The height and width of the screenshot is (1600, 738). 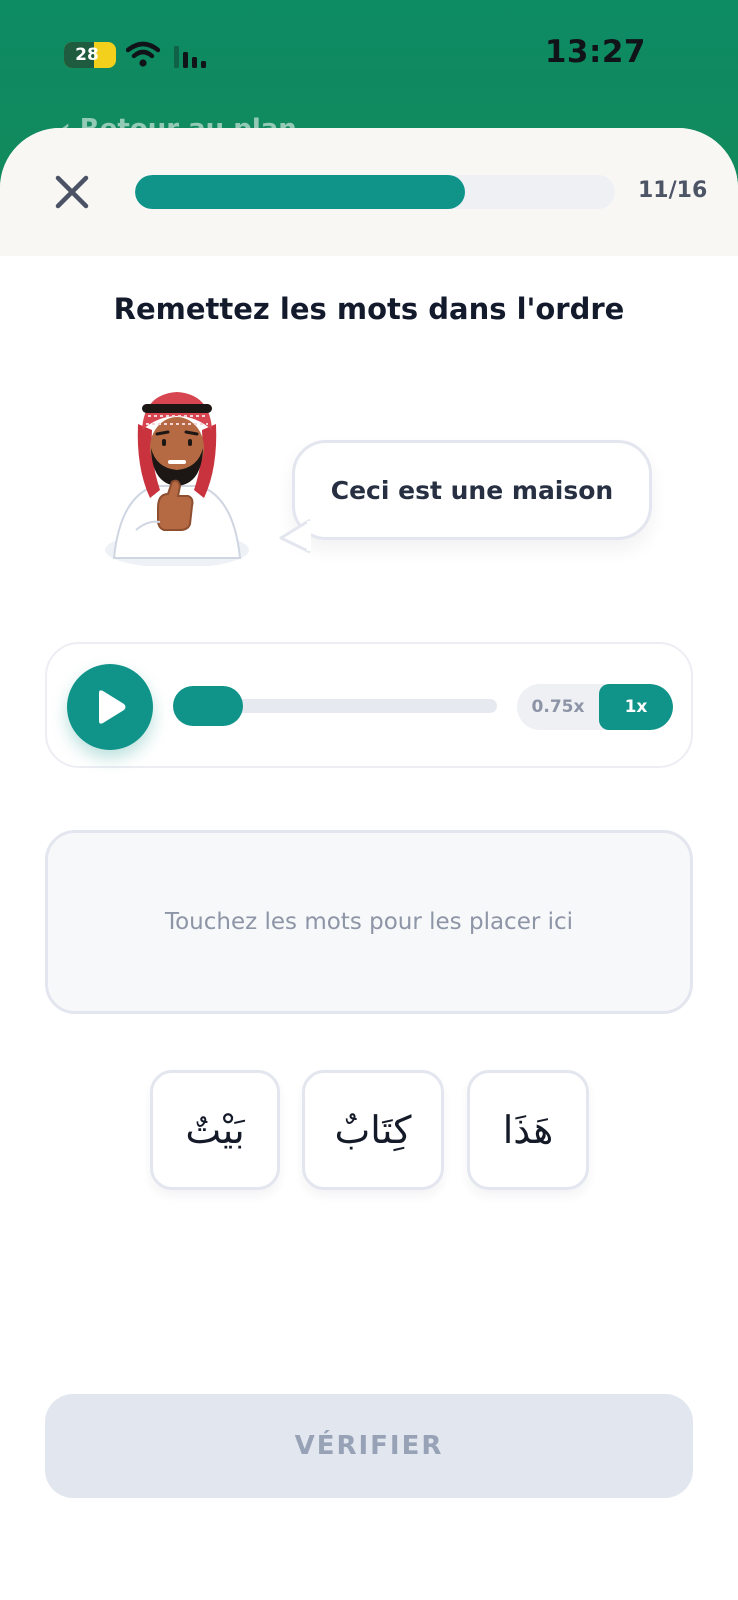 What do you see at coordinates (177, 479) in the screenshot?
I see `character-avatar` at bounding box center [177, 479].